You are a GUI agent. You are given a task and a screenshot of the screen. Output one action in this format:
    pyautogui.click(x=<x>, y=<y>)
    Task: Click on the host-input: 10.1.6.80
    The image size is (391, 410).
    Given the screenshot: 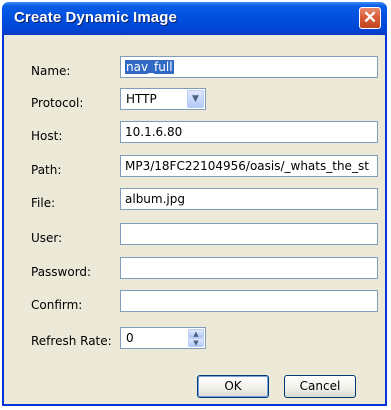 What is the action you would take?
    pyautogui.click(x=249, y=132)
    